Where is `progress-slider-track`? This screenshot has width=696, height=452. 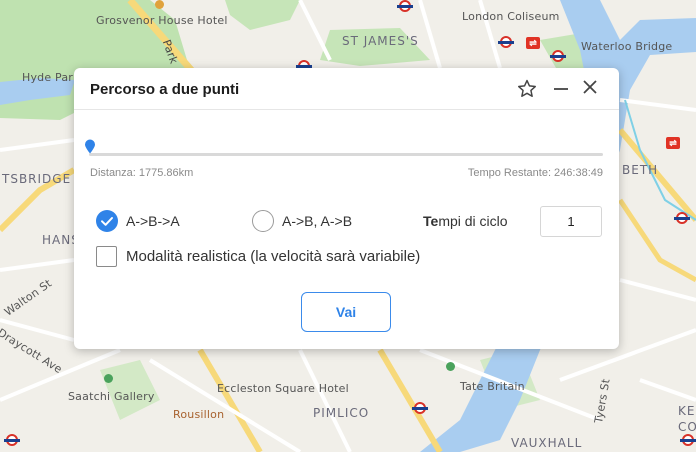
progress-slider-track is located at coordinates (346, 154).